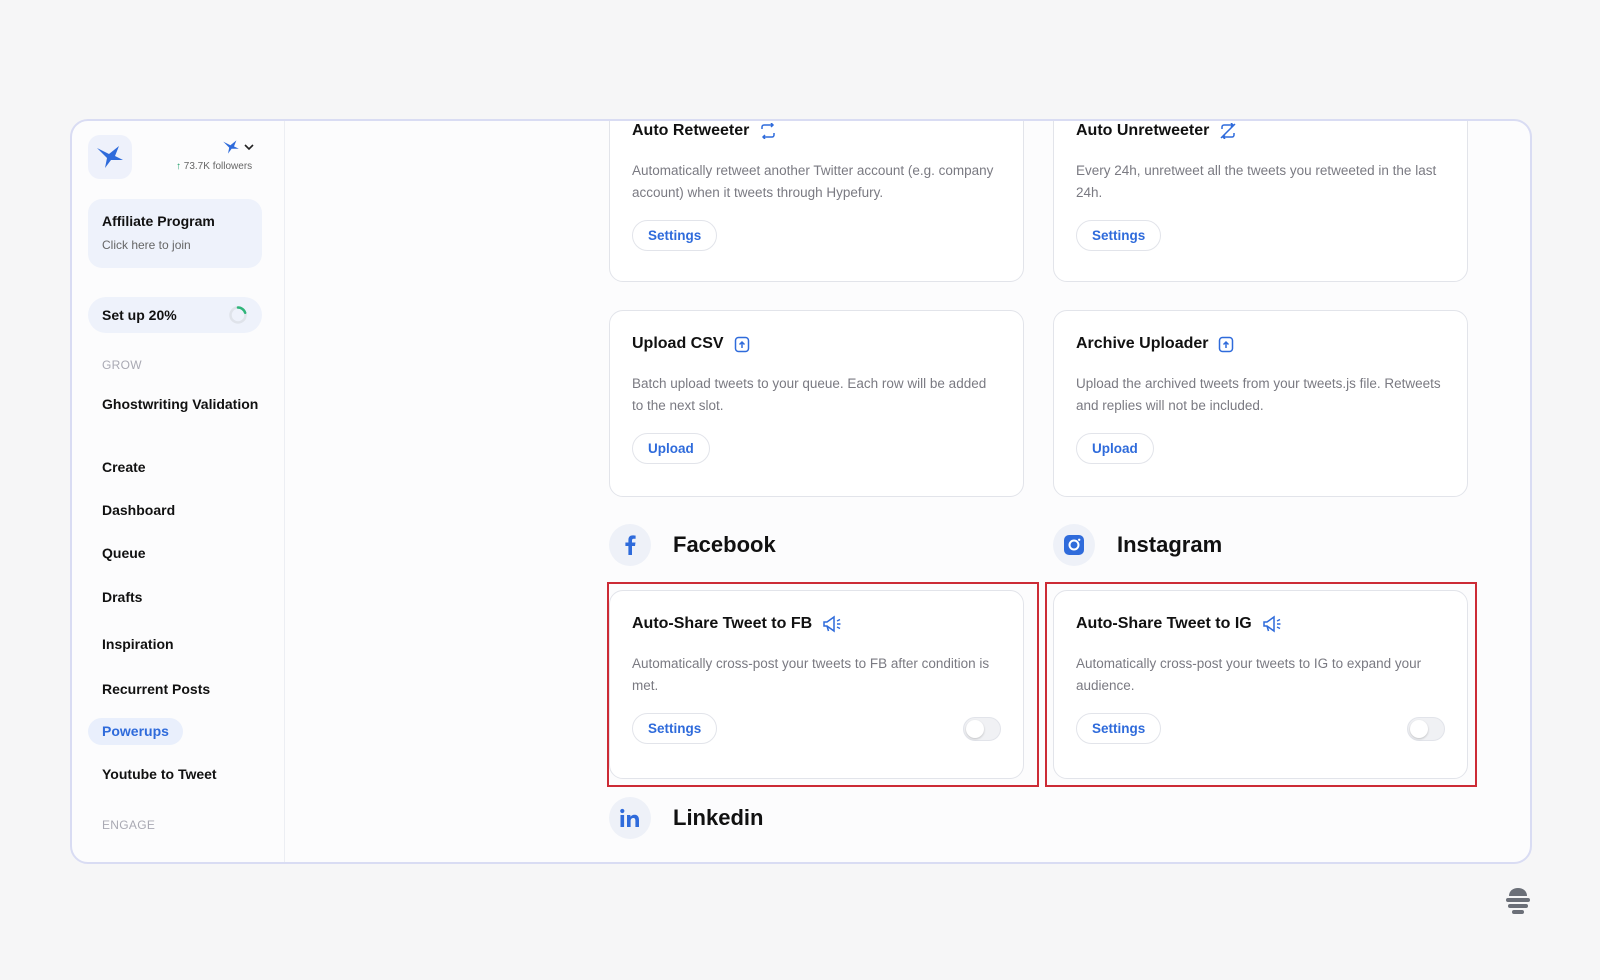 The height and width of the screenshot is (980, 1600). Describe the element at coordinates (823, 684) in the screenshot. I see `highlight-box-fb` at that location.